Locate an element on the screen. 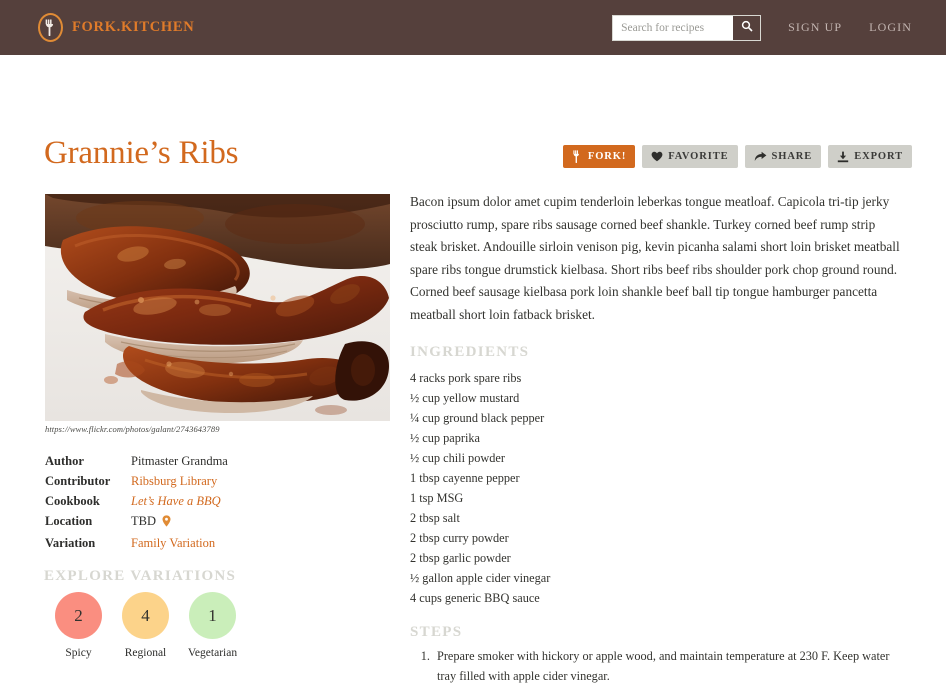 This screenshot has height=691, width=946. favorite-button: FAVORITE is located at coordinates (690, 156).